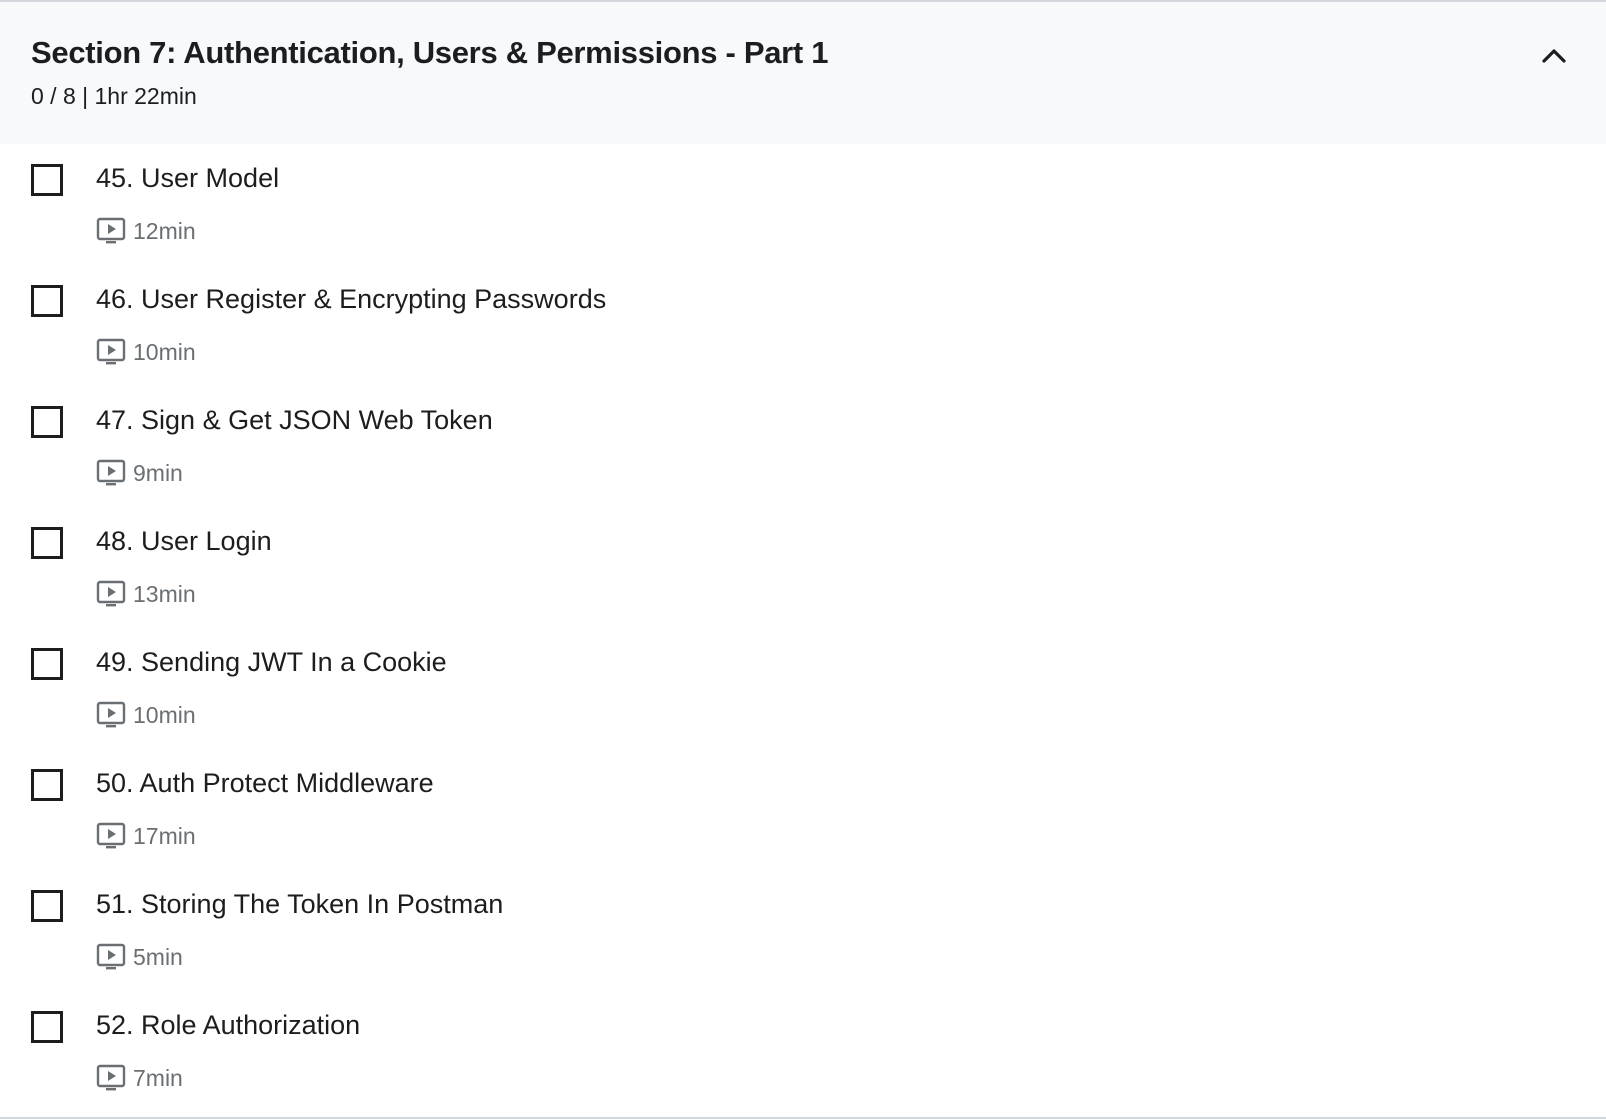 Image resolution: width=1606 pixels, height=1120 pixels. I want to click on lecture-duration: 5min, so click(158, 957).